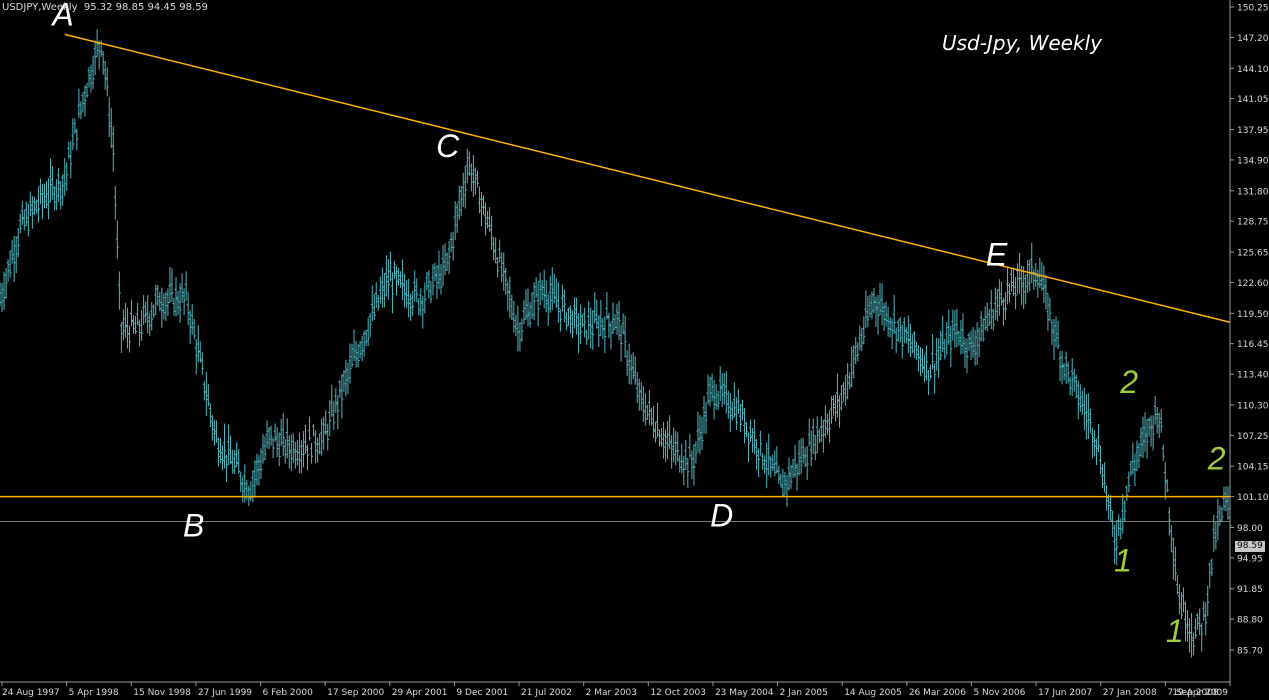  What do you see at coordinates (873, 693) in the screenshot?
I see `x-tick-label: 14 Aug 2005` at bounding box center [873, 693].